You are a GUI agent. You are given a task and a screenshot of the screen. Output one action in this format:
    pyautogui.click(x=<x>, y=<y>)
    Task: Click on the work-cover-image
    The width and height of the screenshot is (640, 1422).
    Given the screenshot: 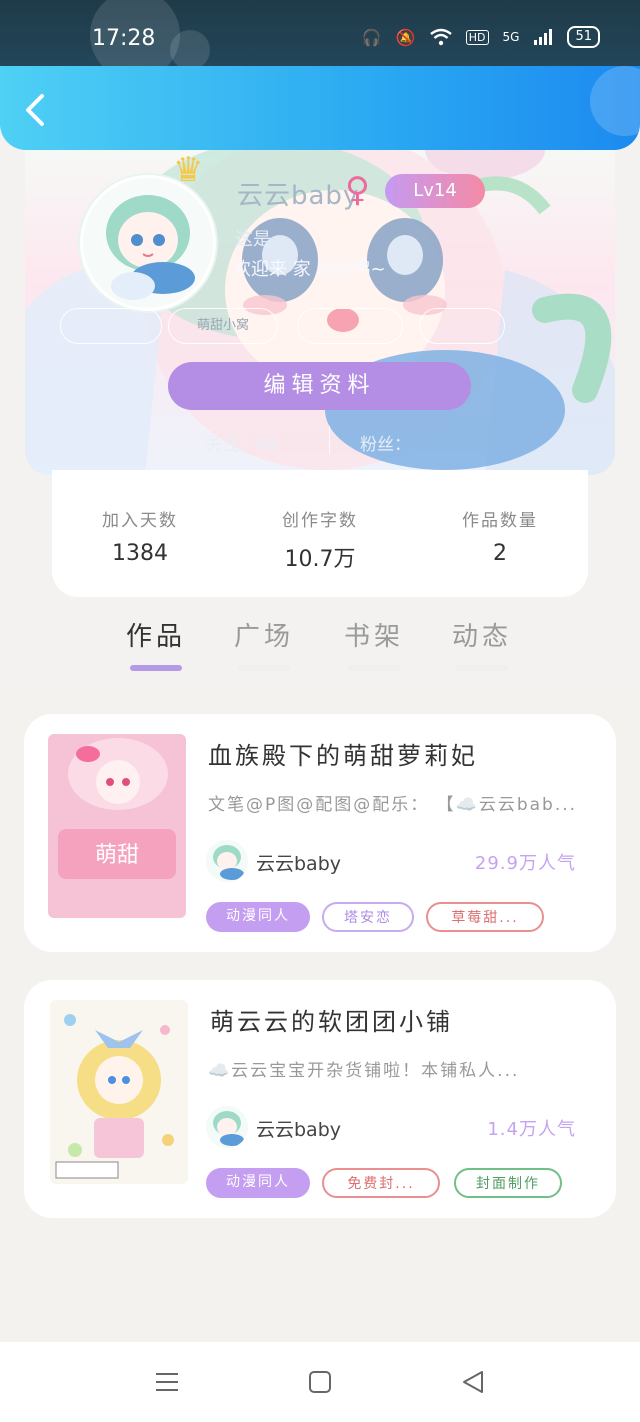 What is the action you would take?
    pyautogui.click(x=119, y=1092)
    